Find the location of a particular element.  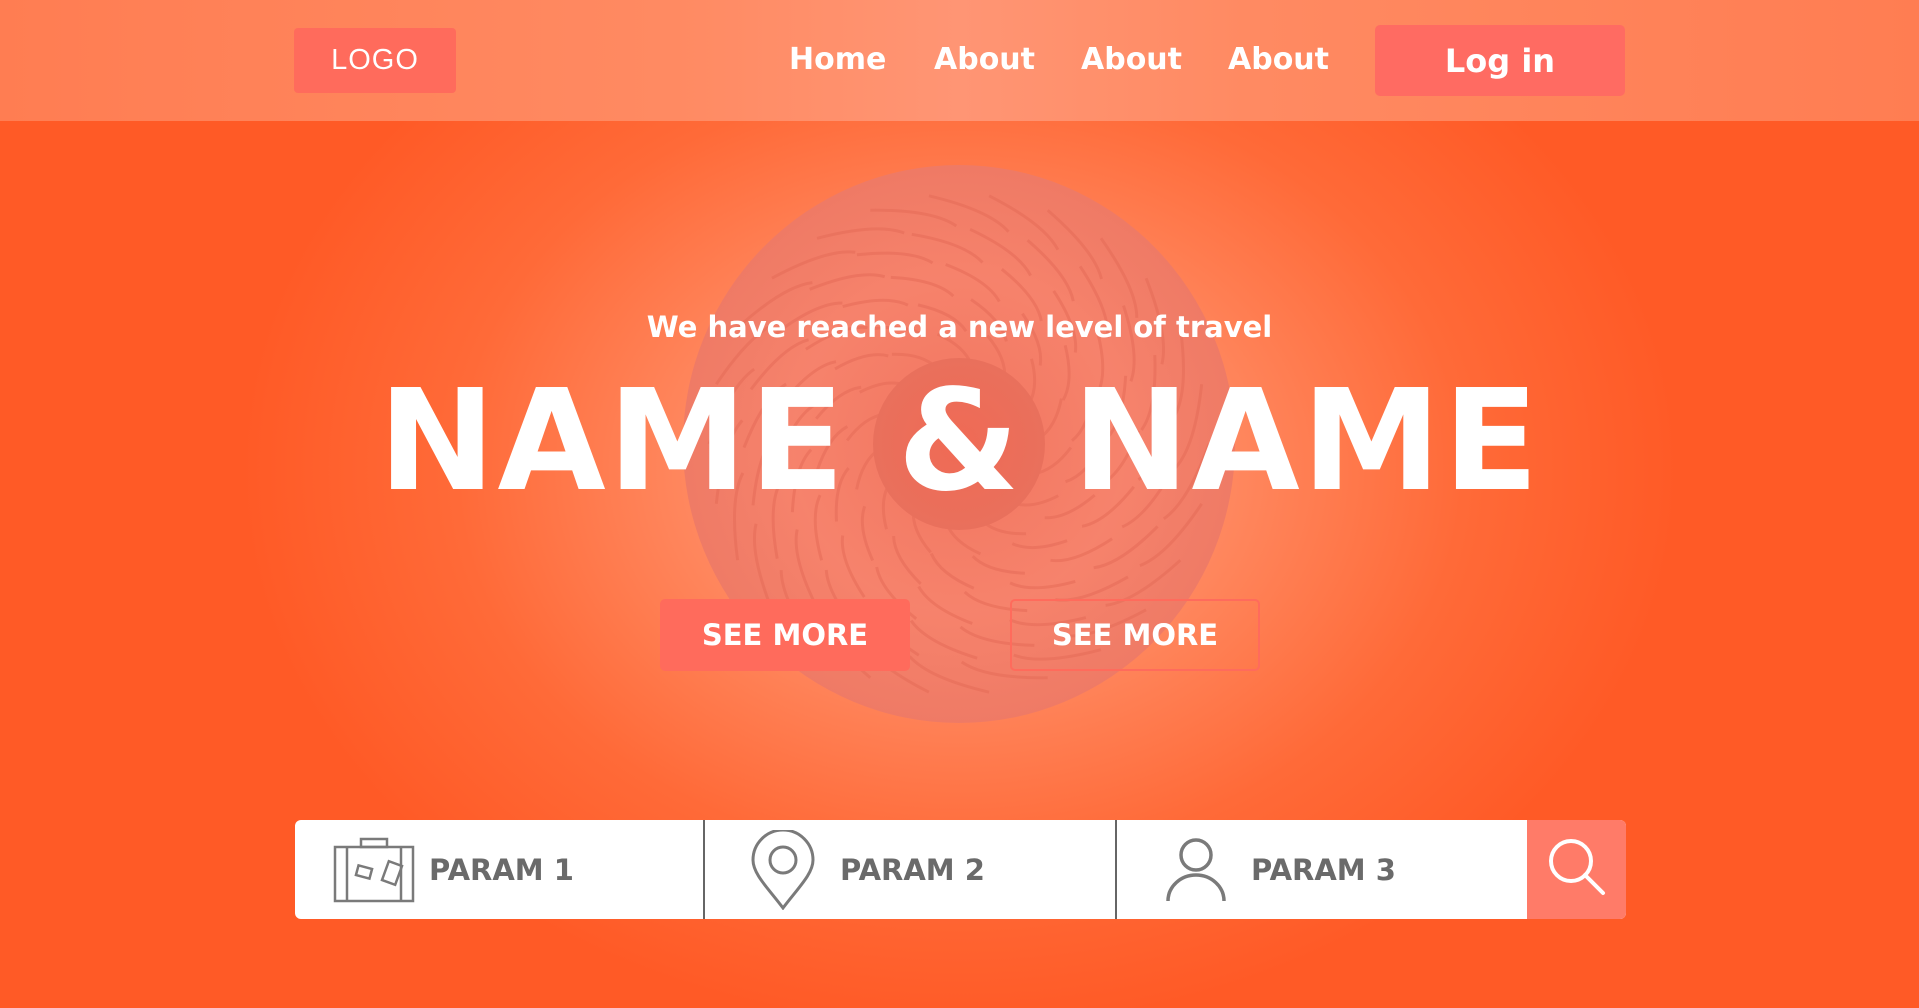

param-1-field: PARAM 1 is located at coordinates (453, 869).